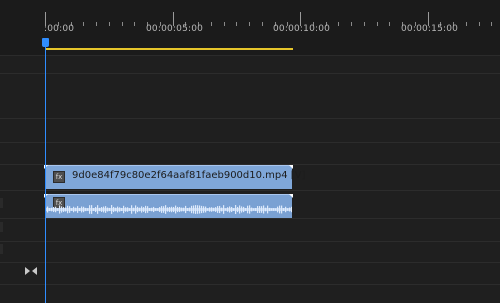 This screenshot has width=500, height=303. What do you see at coordinates (430, 29) in the screenshot?
I see `timecode-label-15s: 00:00:15:00` at bounding box center [430, 29].